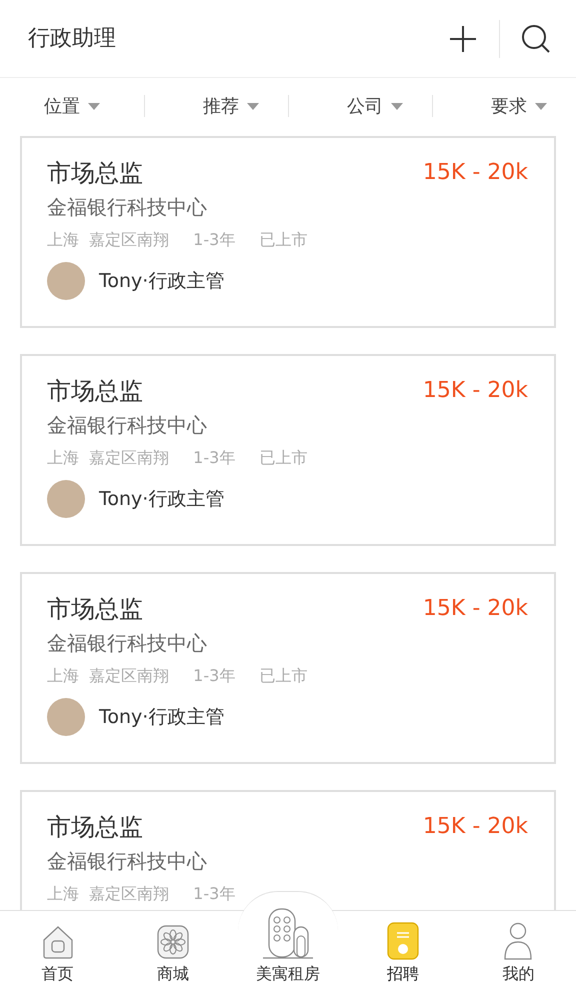 This screenshot has height=992, width=576. Describe the element at coordinates (519, 106) in the screenshot. I see `filter-dropdown: 要求` at that location.